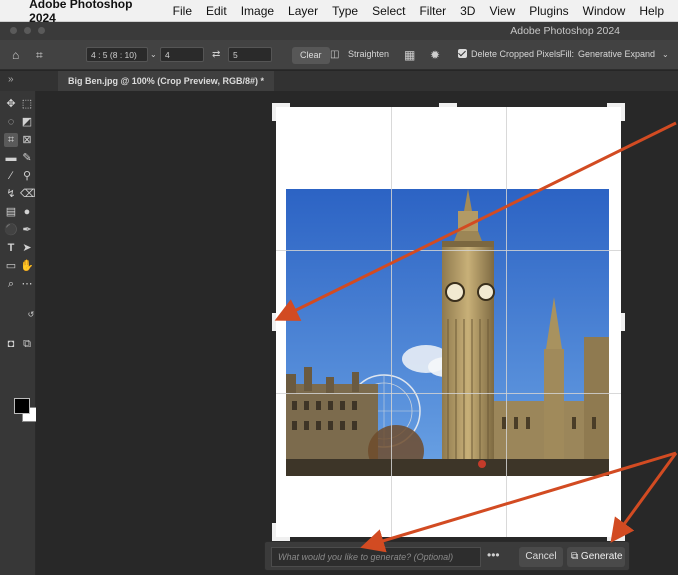 The image size is (678, 575). What do you see at coordinates (11, 140) in the screenshot?
I see `crop-tool-icon: ⌗` at bounding box center [11, 140].